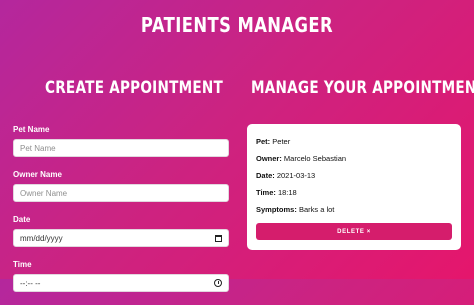 The height and width of the screenshot is (305, 474). Describe the element at coordinates (296, 175) in the screenshot. I see `appointment-date-value: 2021-03-13` at that location.